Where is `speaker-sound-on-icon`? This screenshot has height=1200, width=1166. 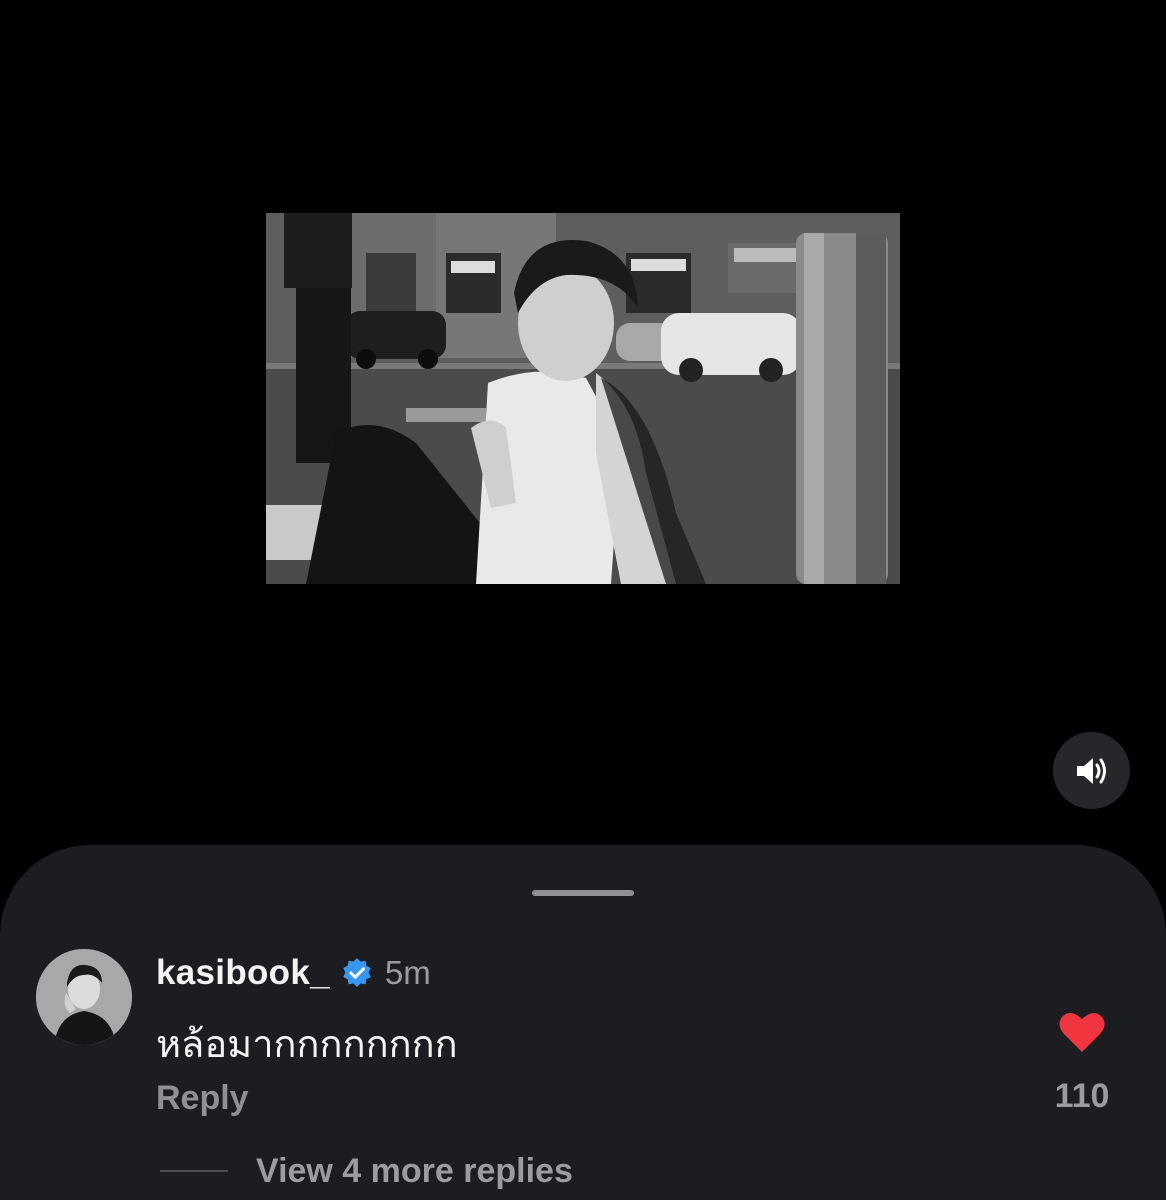 speaker-sound-on-icon is located at coordinates (1091, 770).